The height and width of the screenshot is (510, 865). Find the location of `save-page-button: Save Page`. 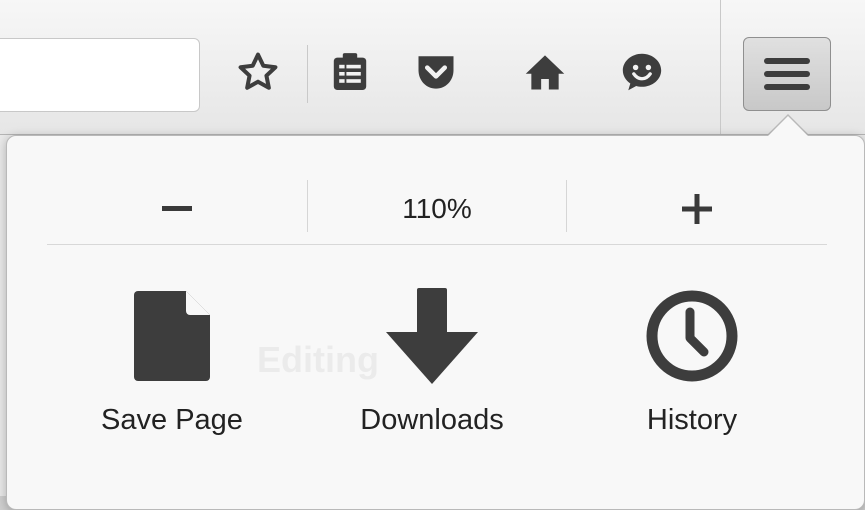

save-page-button: Save Page is located at coordinates (172, 371).